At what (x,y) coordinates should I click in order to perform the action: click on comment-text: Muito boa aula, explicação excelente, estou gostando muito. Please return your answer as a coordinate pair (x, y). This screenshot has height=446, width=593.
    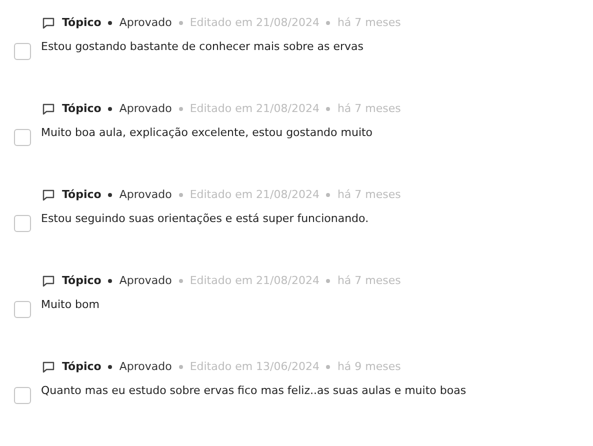
    Looking at the image, I should click on (207, 133).